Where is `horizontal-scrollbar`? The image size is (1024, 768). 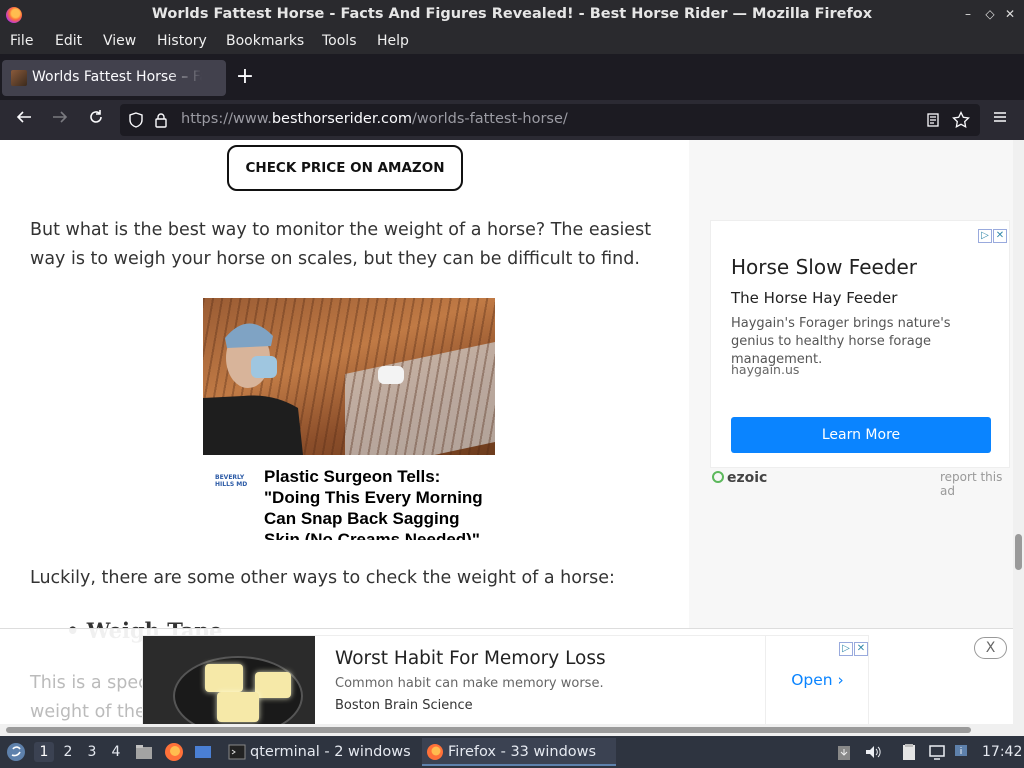 horizontal-scrollbar is located at coordinates (512, 730).